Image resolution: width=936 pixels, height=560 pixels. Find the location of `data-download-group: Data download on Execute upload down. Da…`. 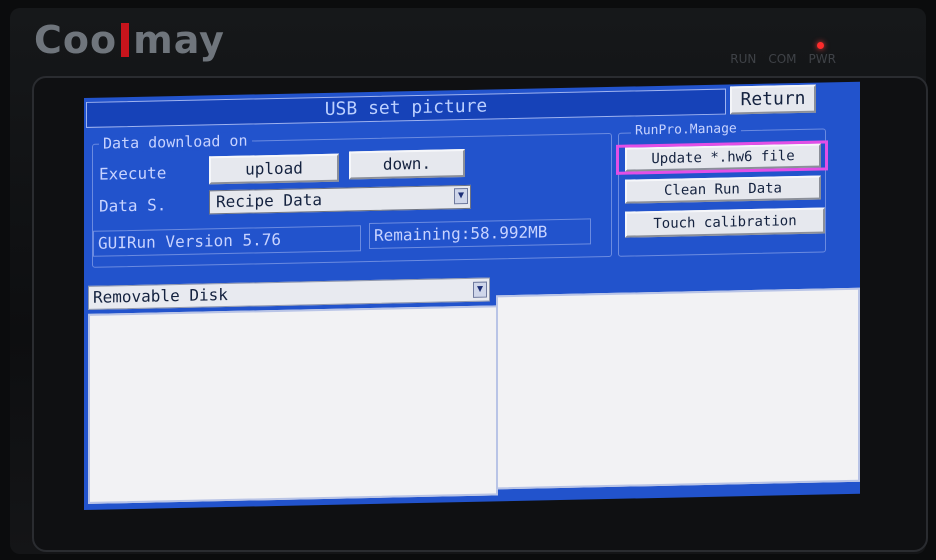

data-download-group: Data download on Execute upload down. Da… is located at coordinates (352, 199).